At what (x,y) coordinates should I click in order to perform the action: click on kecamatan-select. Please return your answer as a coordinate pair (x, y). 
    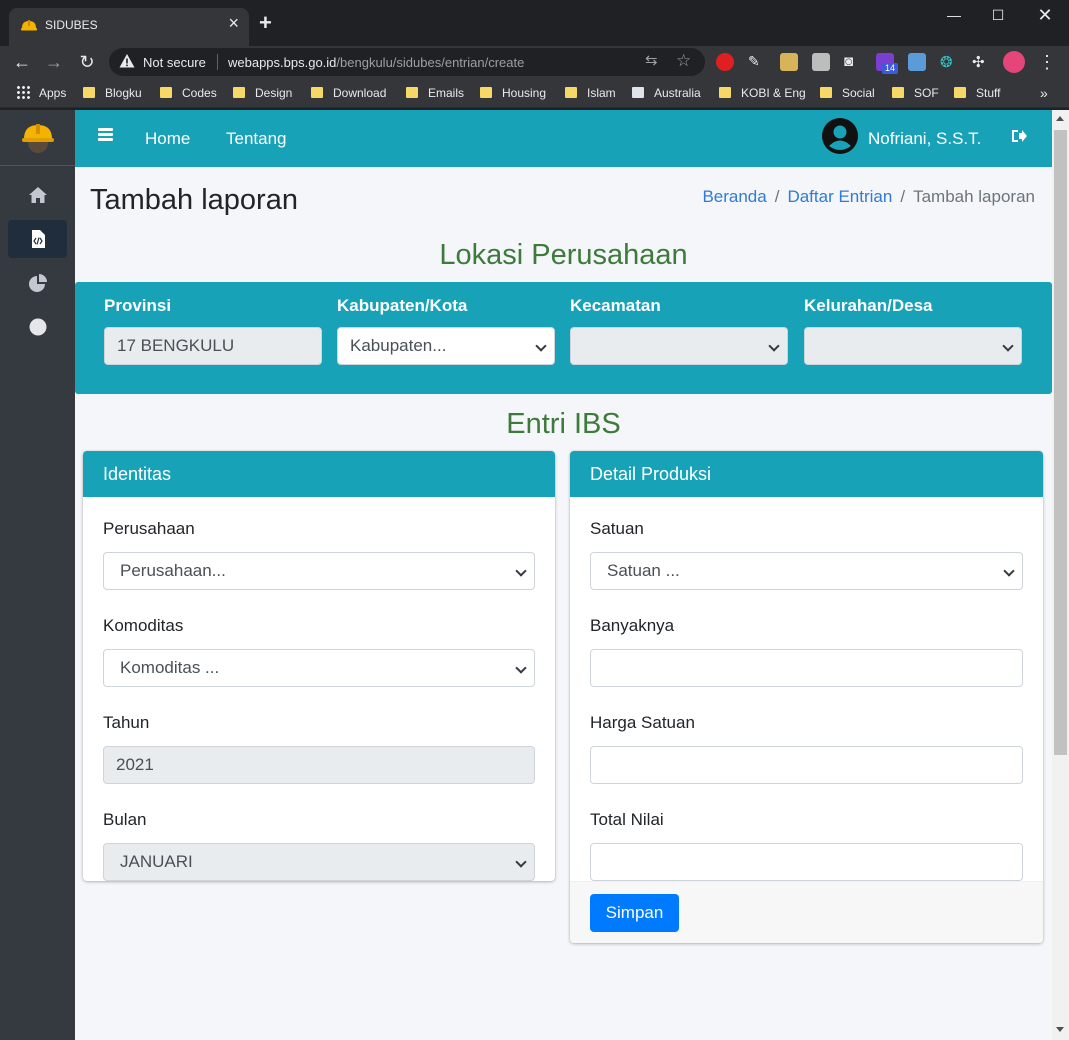
    Looking at the image, I should click on (679, 346).